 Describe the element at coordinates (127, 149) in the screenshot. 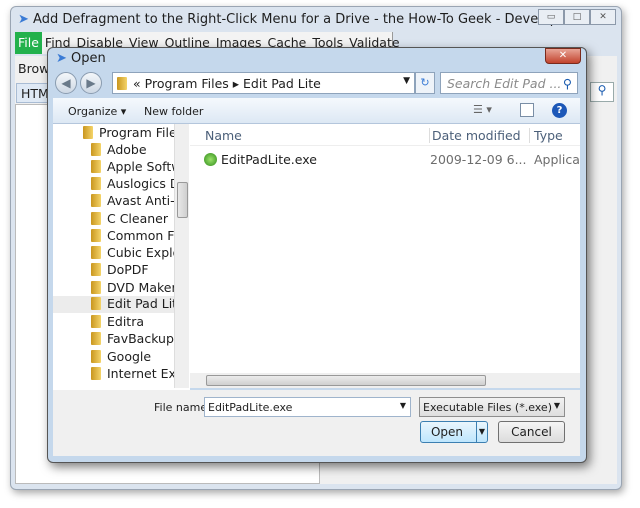

I see `nav-label: Adobe` at that location.